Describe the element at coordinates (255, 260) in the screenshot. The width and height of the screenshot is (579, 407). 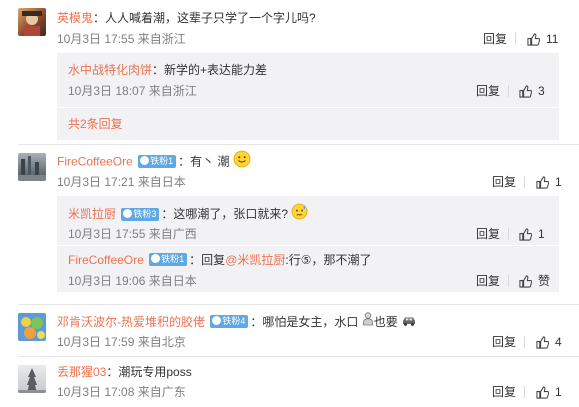
I see `mention-link: @米凯拉厨` at that location.